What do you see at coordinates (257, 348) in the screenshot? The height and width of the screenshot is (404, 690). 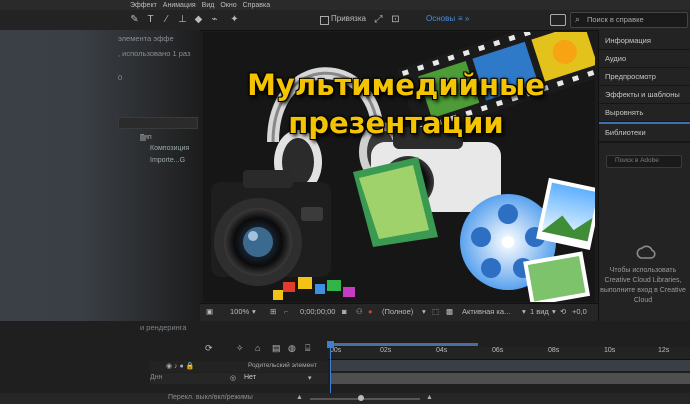 I see `shy-layers-icon: ⌂` at bounding box center [257, 348].